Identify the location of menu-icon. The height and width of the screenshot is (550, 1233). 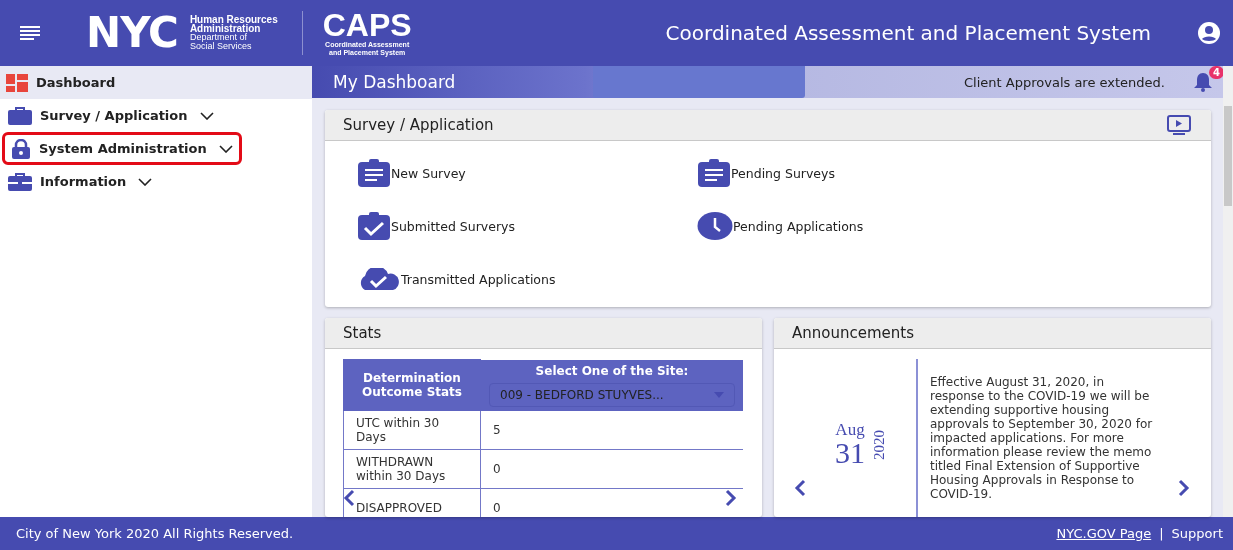
(30, 33).